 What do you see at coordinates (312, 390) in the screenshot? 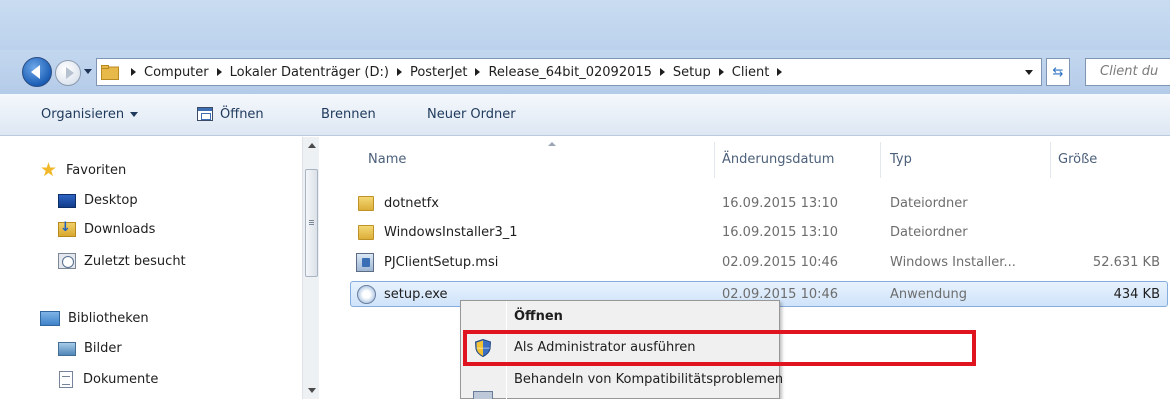
I see `scroll-down-icon` at bounding box center [312, 390].